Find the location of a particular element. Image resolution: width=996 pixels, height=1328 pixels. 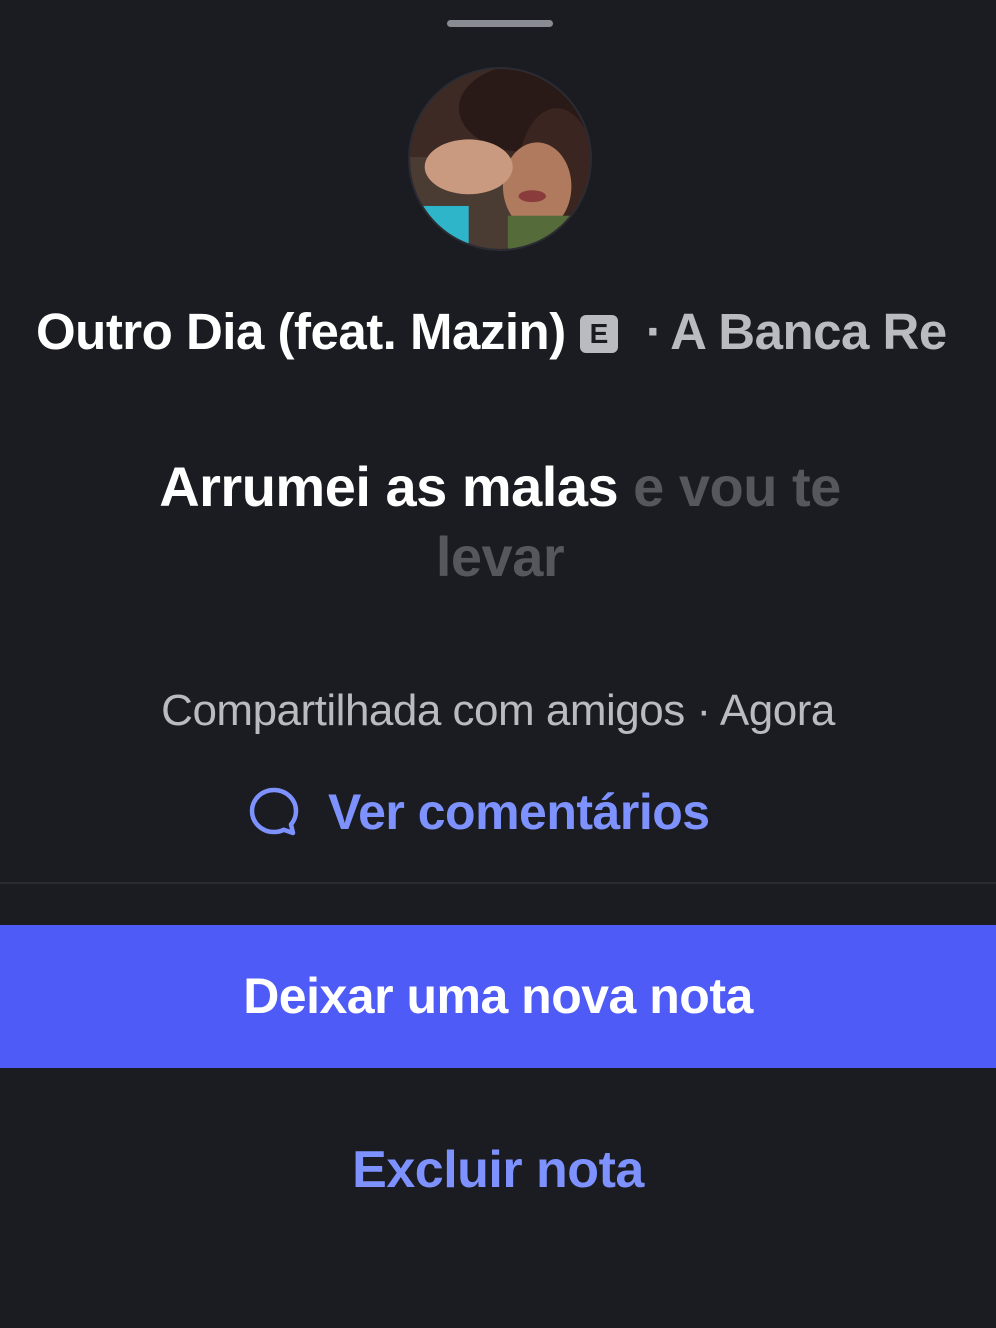

song-artist: A Banca Re is located at coordinates (808, 331).